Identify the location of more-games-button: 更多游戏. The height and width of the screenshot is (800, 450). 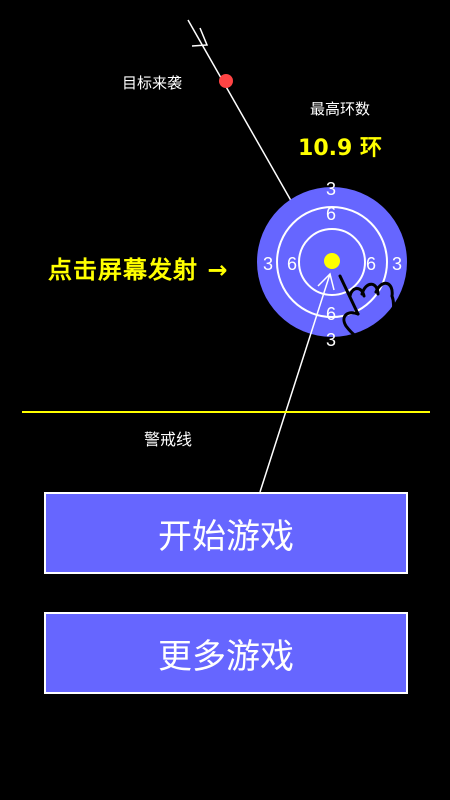
(226, 653).